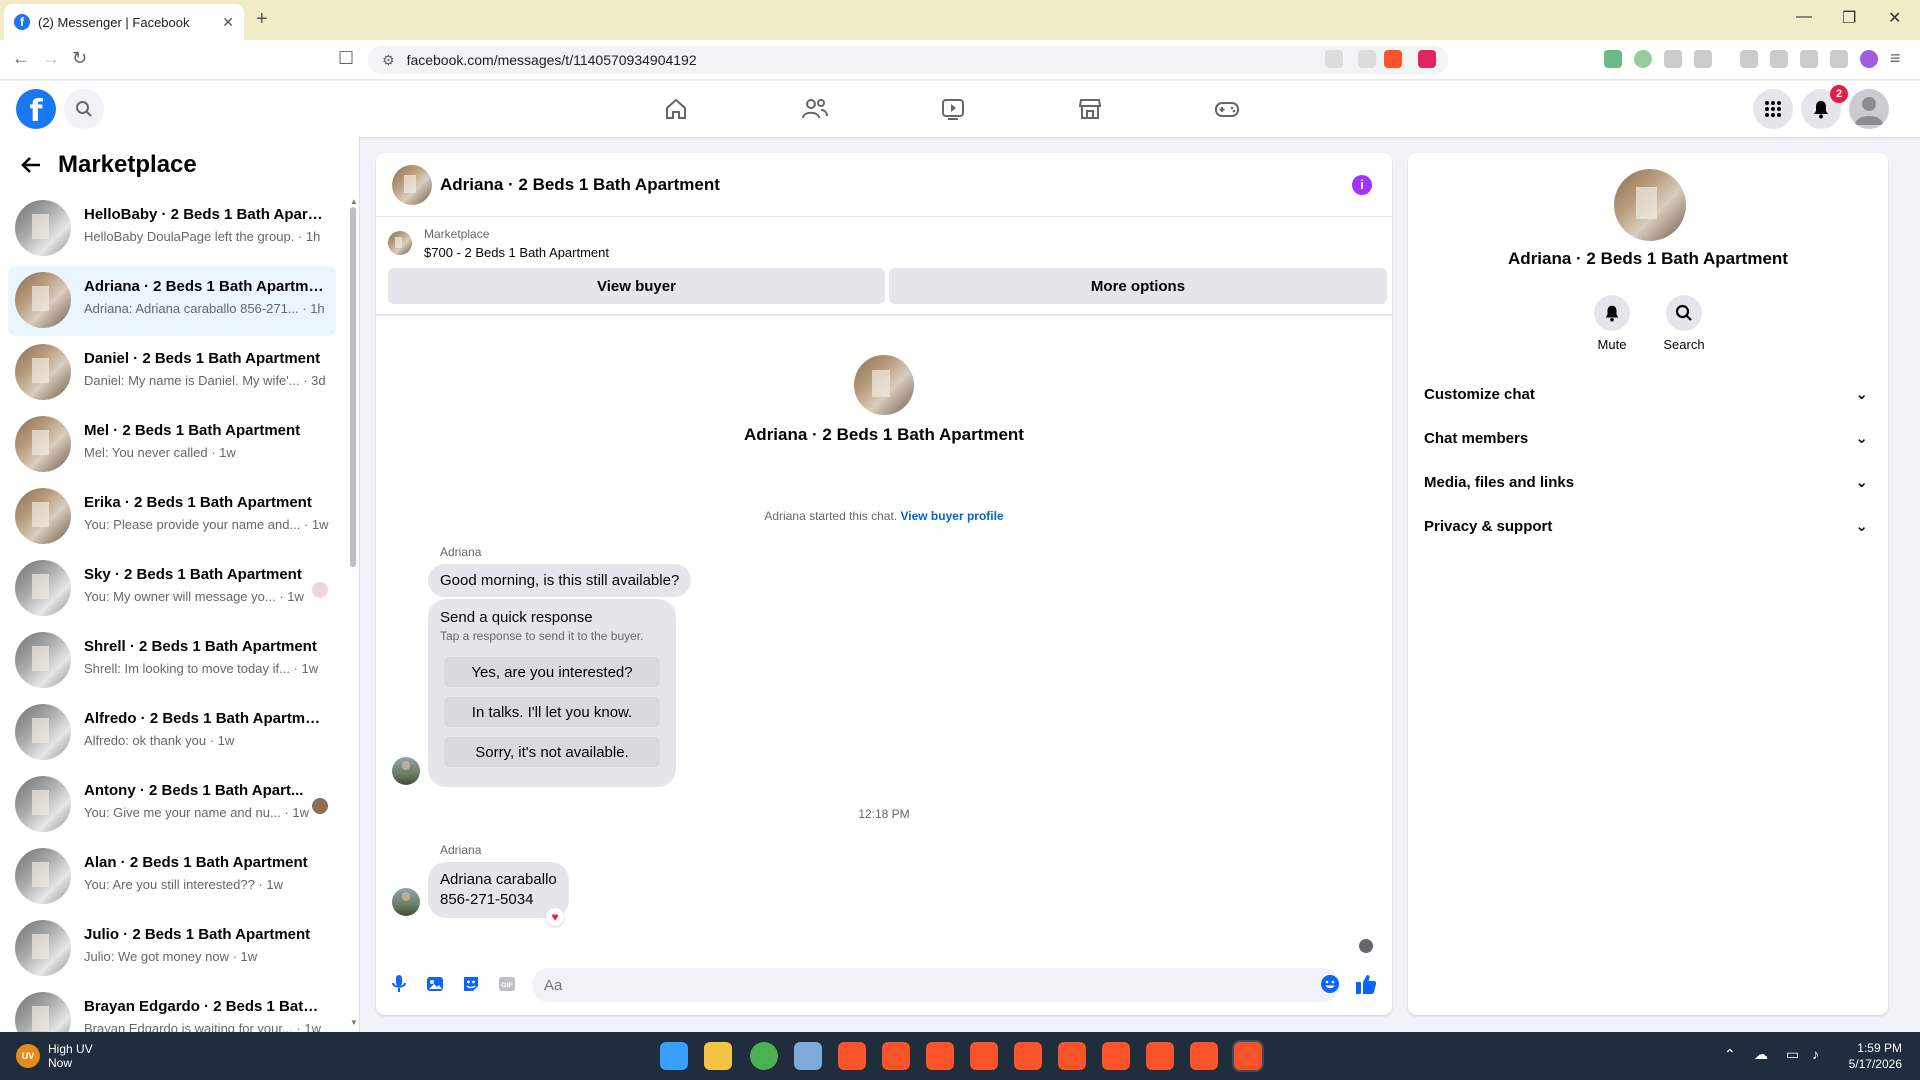  What do you see at coordinates (636, 286) in the screenshot?
I see `view-buyer-button: View buyer` at bounding box center [636, 286].